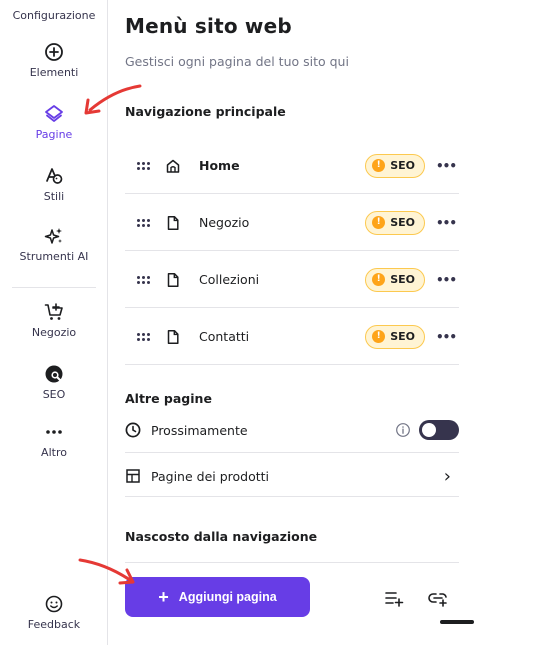 This screenshot has width=549, height=645. I want to click on product-pages-label: Pagine dei prodotti, so click(210, 476).